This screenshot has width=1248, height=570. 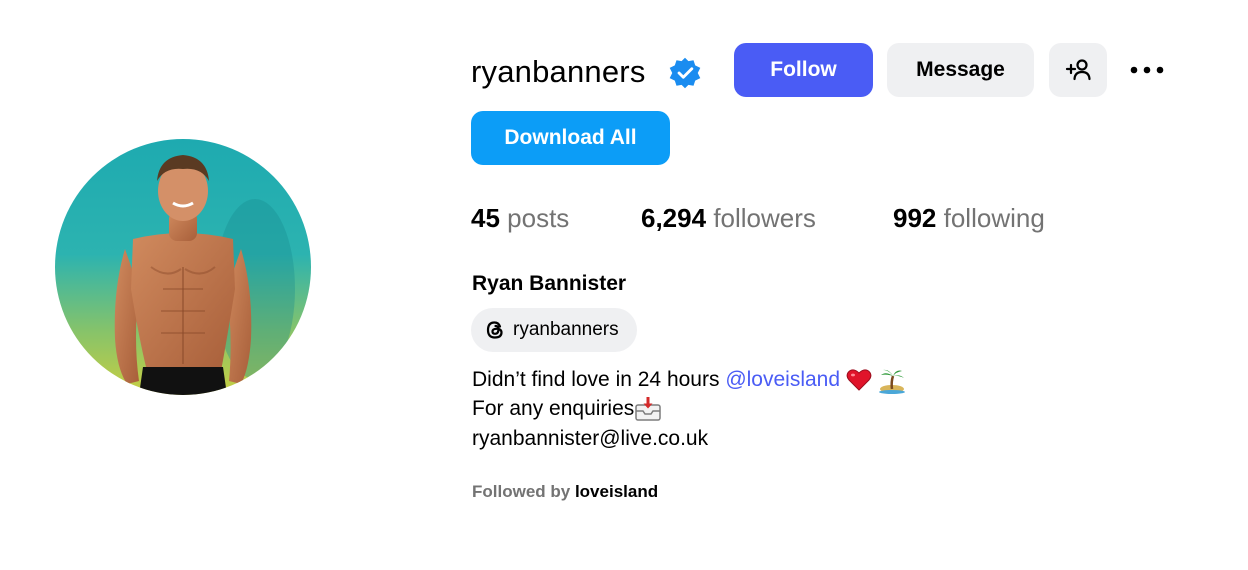 I want to click on threads-handle: ryanbanners, so click(x=566, y=329).